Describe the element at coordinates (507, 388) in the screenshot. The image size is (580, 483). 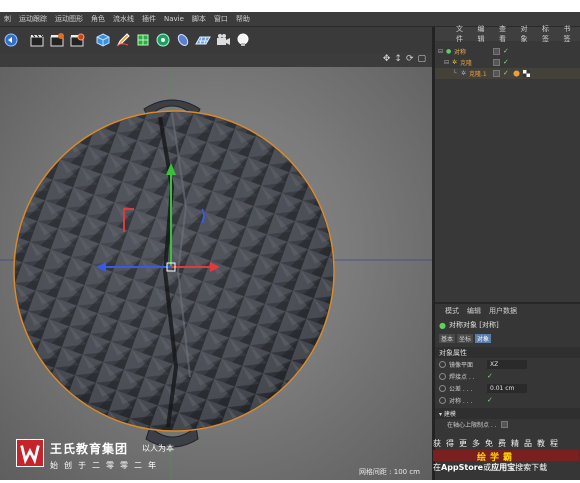
I see `tolerance-input: 0.01 cm` at that location.